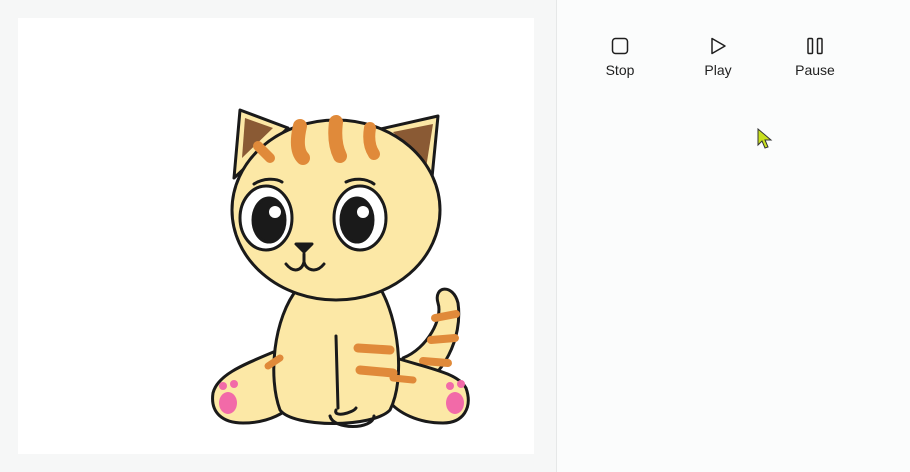 This screenshot has width=910, height=472. Describe the element at coordinates (815, 48) in the screenshot. I see `pause-icon` at that location.